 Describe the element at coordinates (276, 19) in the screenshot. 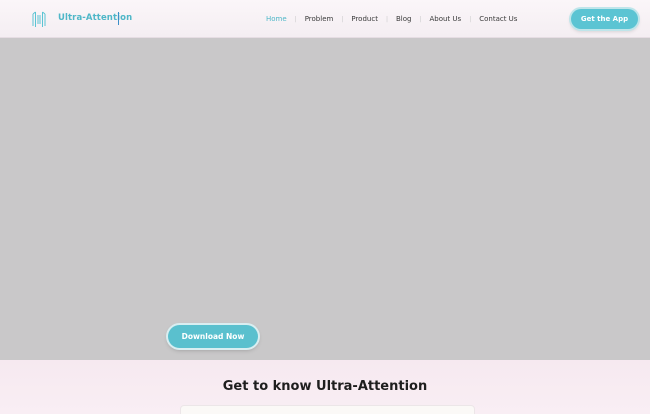

I see `nav-item-home: Home` at that location.